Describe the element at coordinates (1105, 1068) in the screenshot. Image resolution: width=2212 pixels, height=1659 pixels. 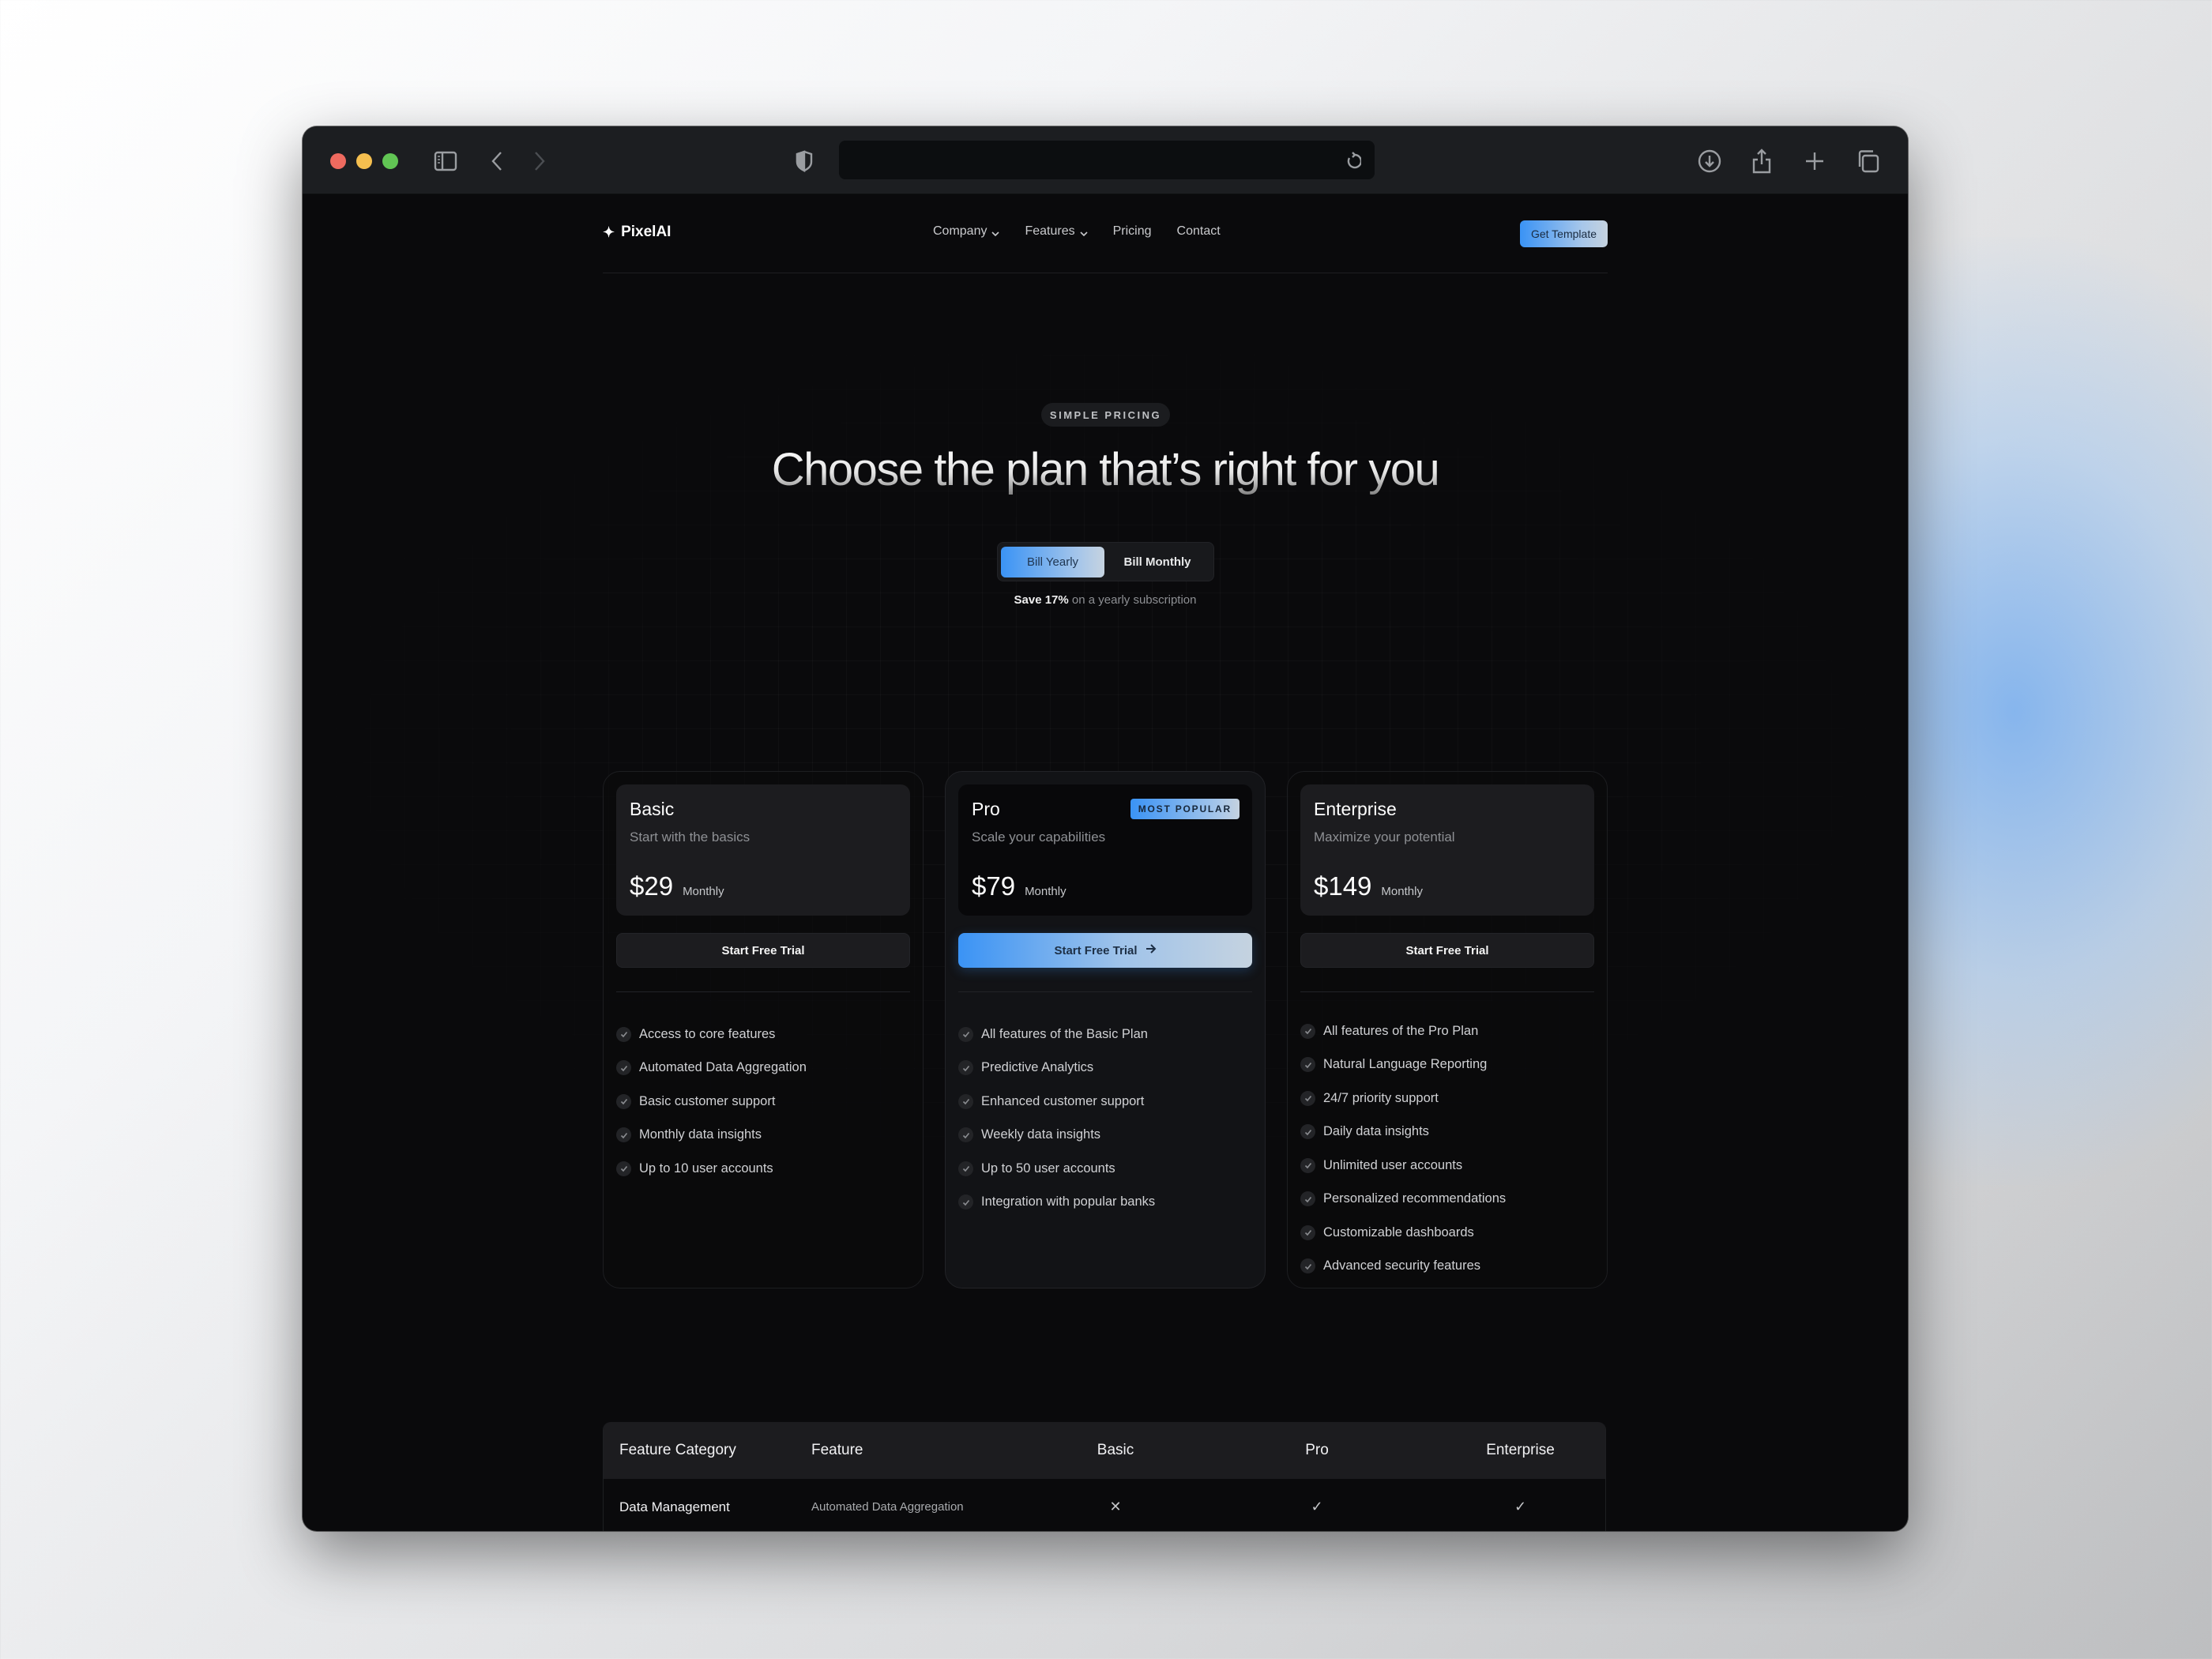
I see `feature-item: Predictive Analytics` at that location.